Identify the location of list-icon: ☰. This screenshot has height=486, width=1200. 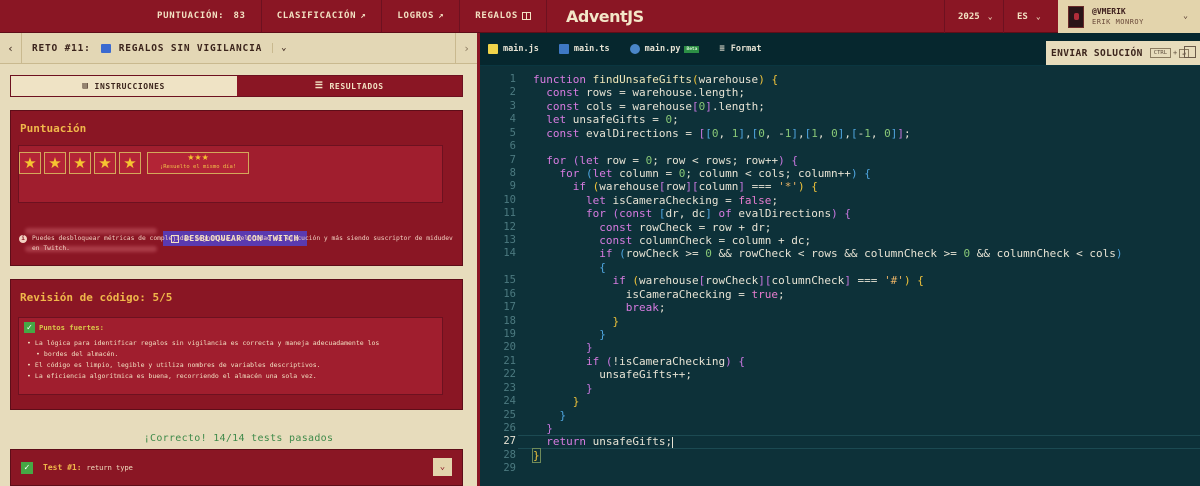
(319, 86).